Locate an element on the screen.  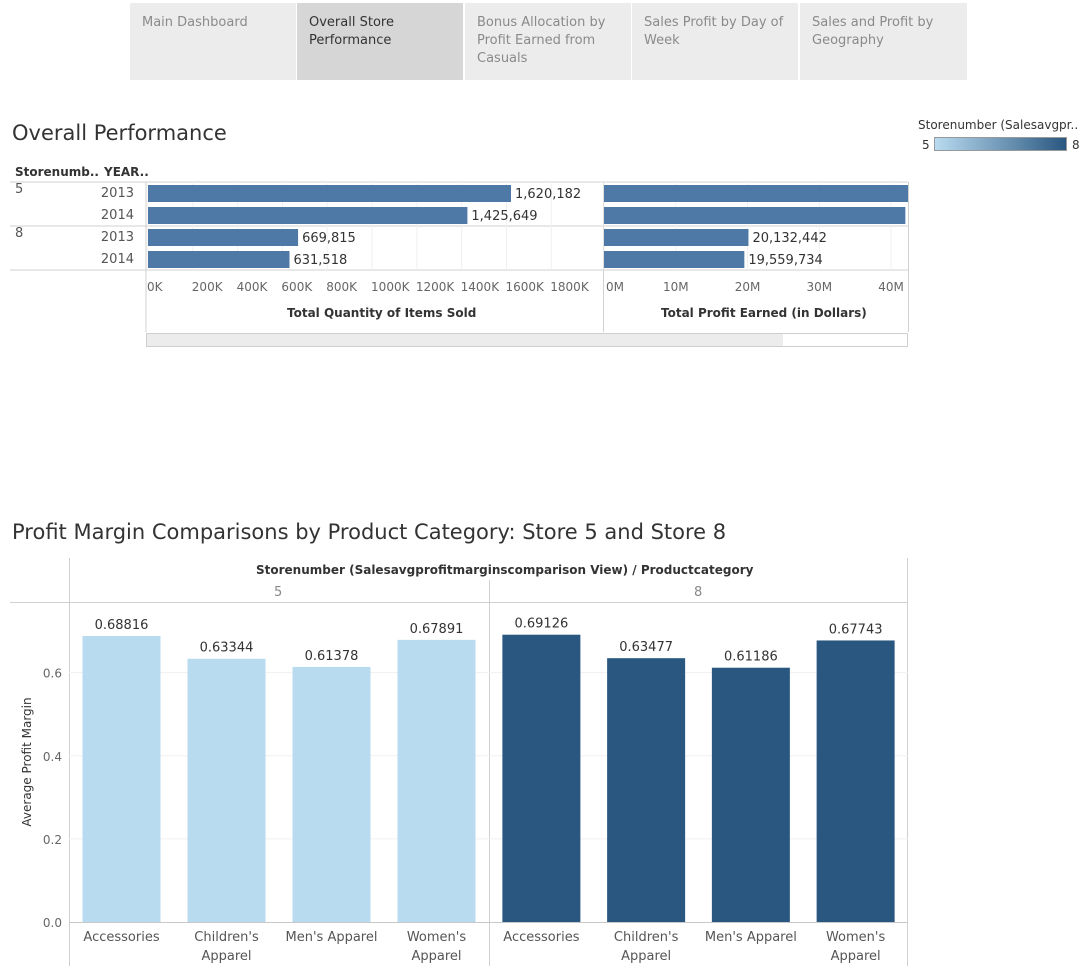
margin-bar-label: 0.63477 is located at coordinates (646, 647).